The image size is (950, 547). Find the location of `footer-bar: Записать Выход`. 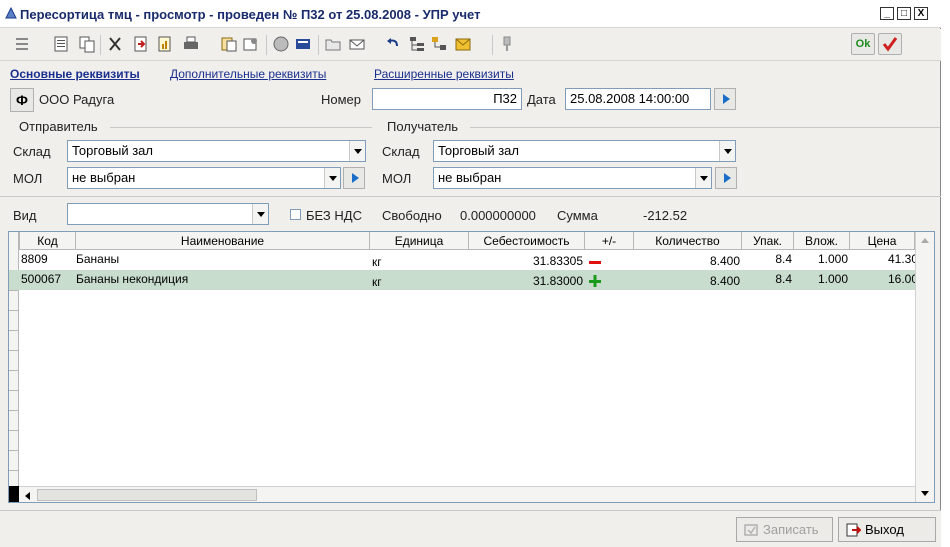

footer-bar: Записать Выход is located at coordinates (470, 528).